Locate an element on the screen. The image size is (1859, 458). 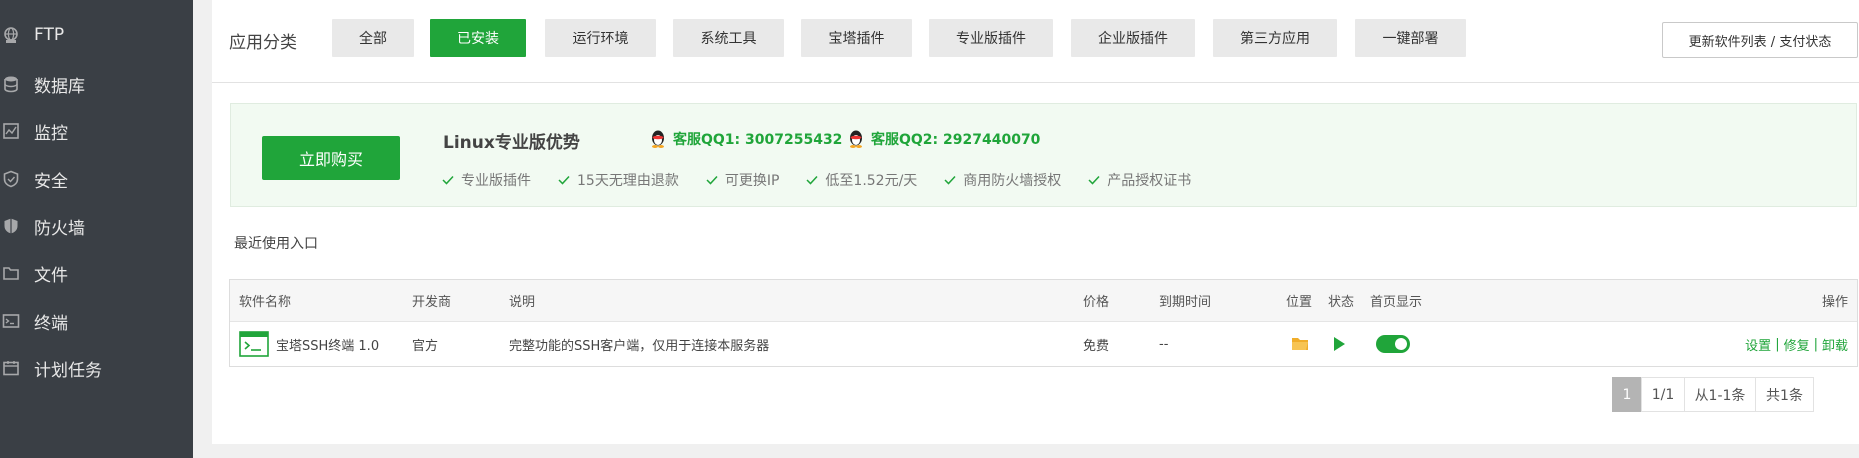
header-location: 位置 is located at coordinates (1299, 302).